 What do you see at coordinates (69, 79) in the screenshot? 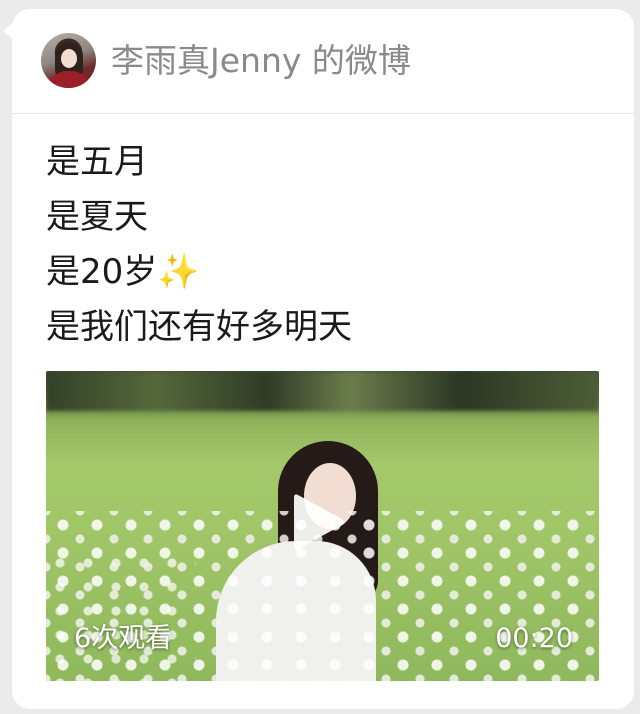
I see `avatar-coat` at bounding box center [69, 79].